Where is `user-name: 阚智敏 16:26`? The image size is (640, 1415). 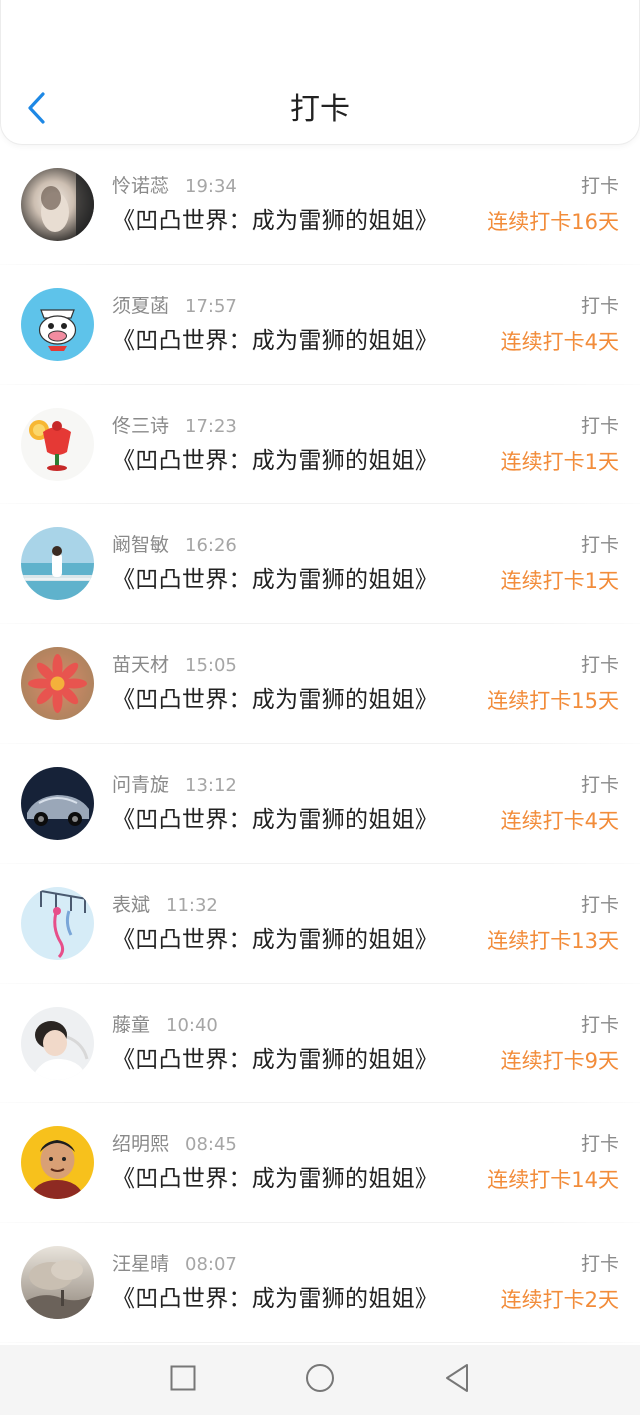 user-name: 阚智敏 16:26 is located at coordinates (174, 545).